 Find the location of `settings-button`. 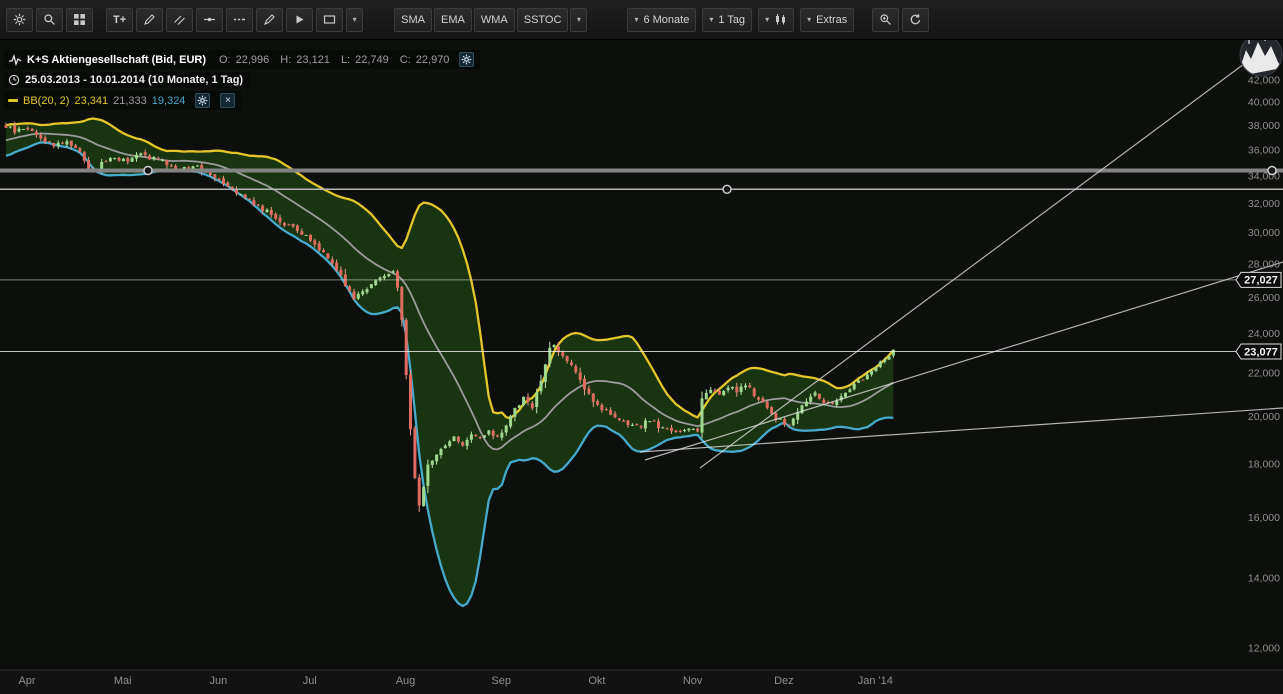

settings-button is located at coordinates (19, 19).